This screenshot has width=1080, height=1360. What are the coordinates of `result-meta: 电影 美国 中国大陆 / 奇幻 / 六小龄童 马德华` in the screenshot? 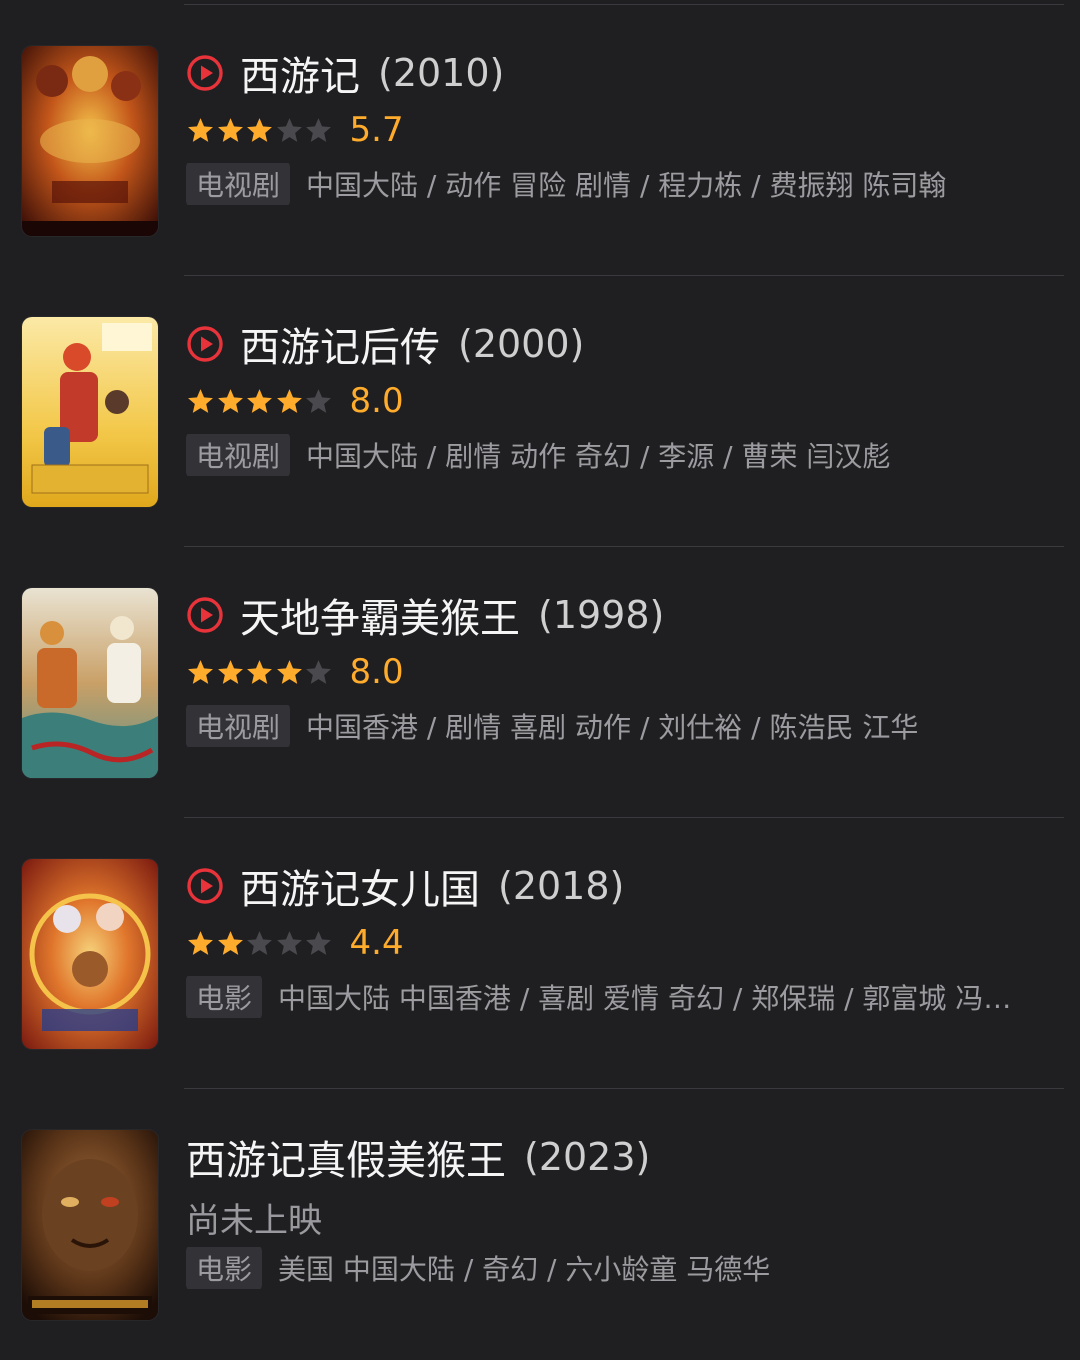 It's located at (625, 1268).